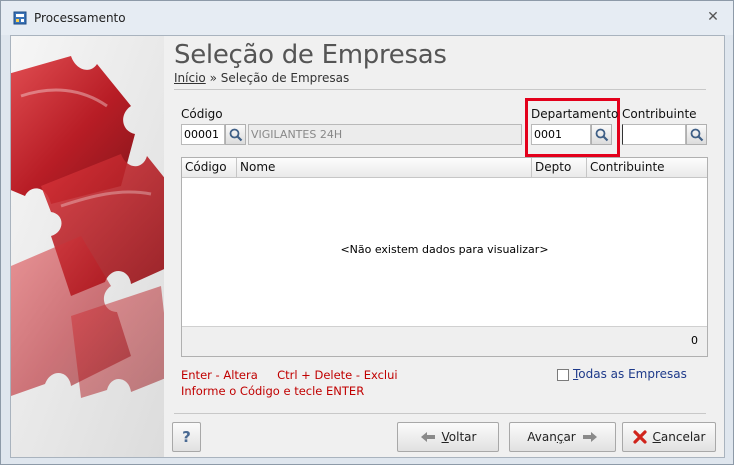 This screenshot has height=465, width=734. I want to click on departamento-search-button, so click(601, 134).